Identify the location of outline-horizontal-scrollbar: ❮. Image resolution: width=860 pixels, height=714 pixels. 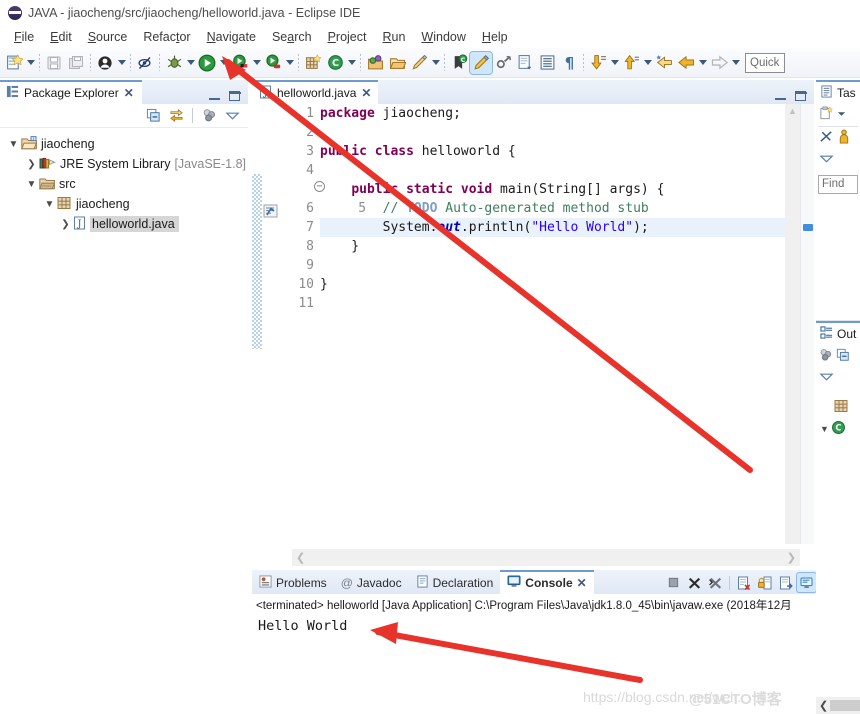
(838, 705).